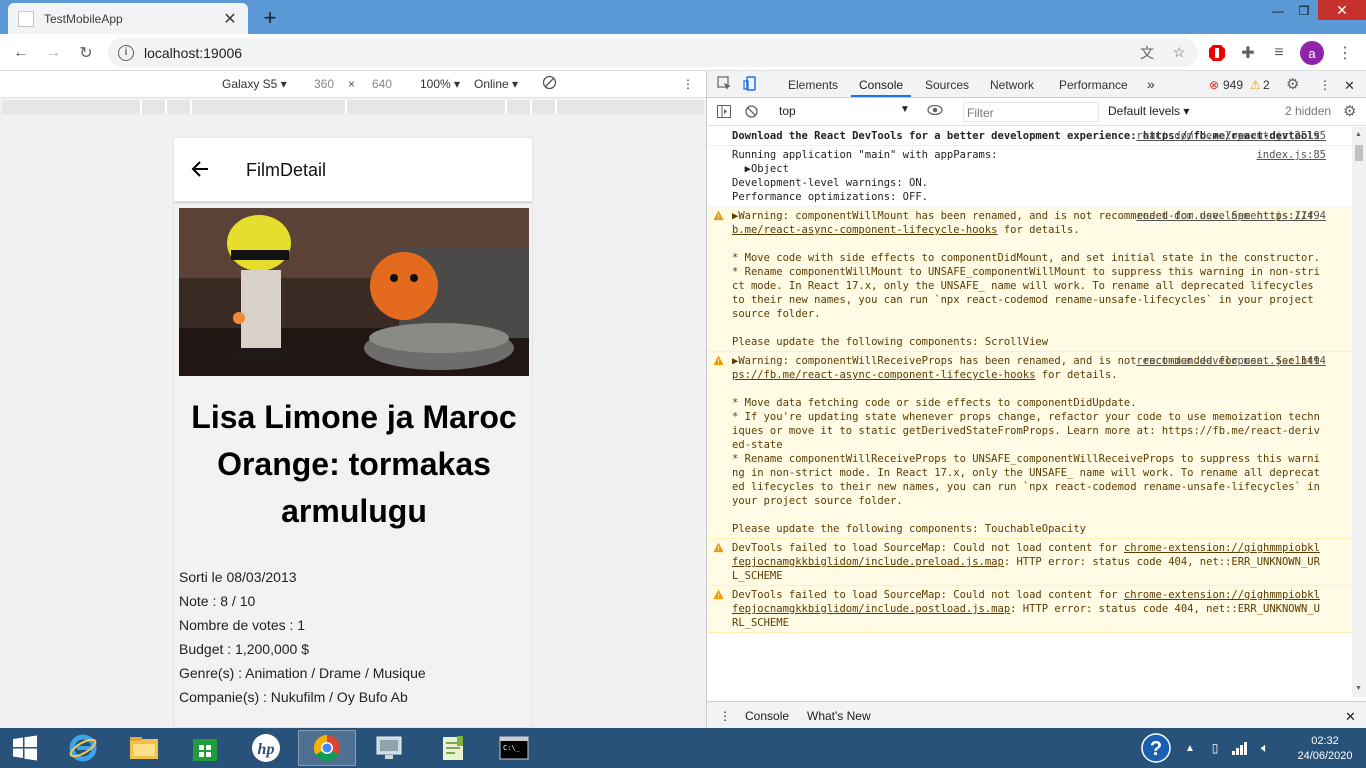 Image resolution: width=1366 pixels, height=768 pixels. What do you see at coordinates (1325, 756) in the screenshot?
I see `clock-date: 24/06/2020` at bounding box center [1325, 756].